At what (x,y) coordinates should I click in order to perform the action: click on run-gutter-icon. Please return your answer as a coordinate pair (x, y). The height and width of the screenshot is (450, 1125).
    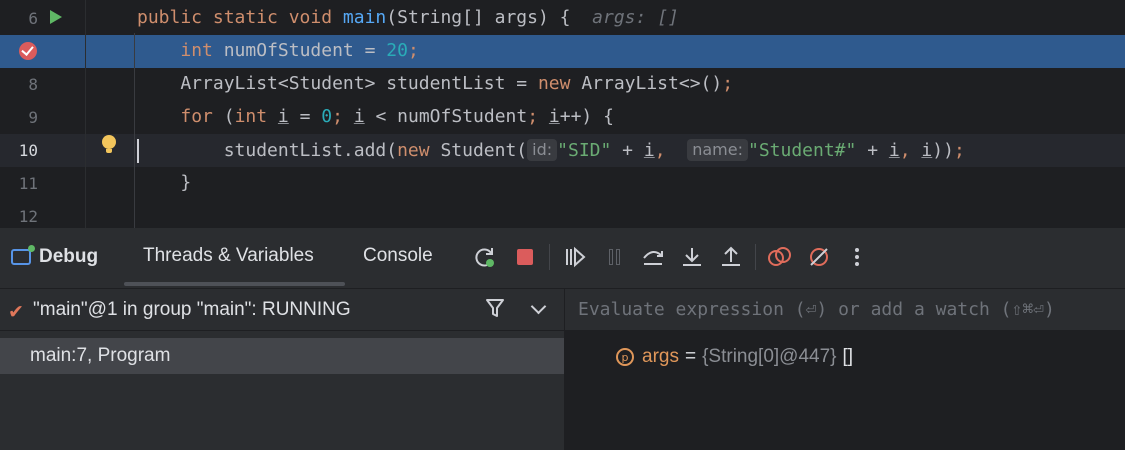
    Looking at the image, I should click on (56, 17).